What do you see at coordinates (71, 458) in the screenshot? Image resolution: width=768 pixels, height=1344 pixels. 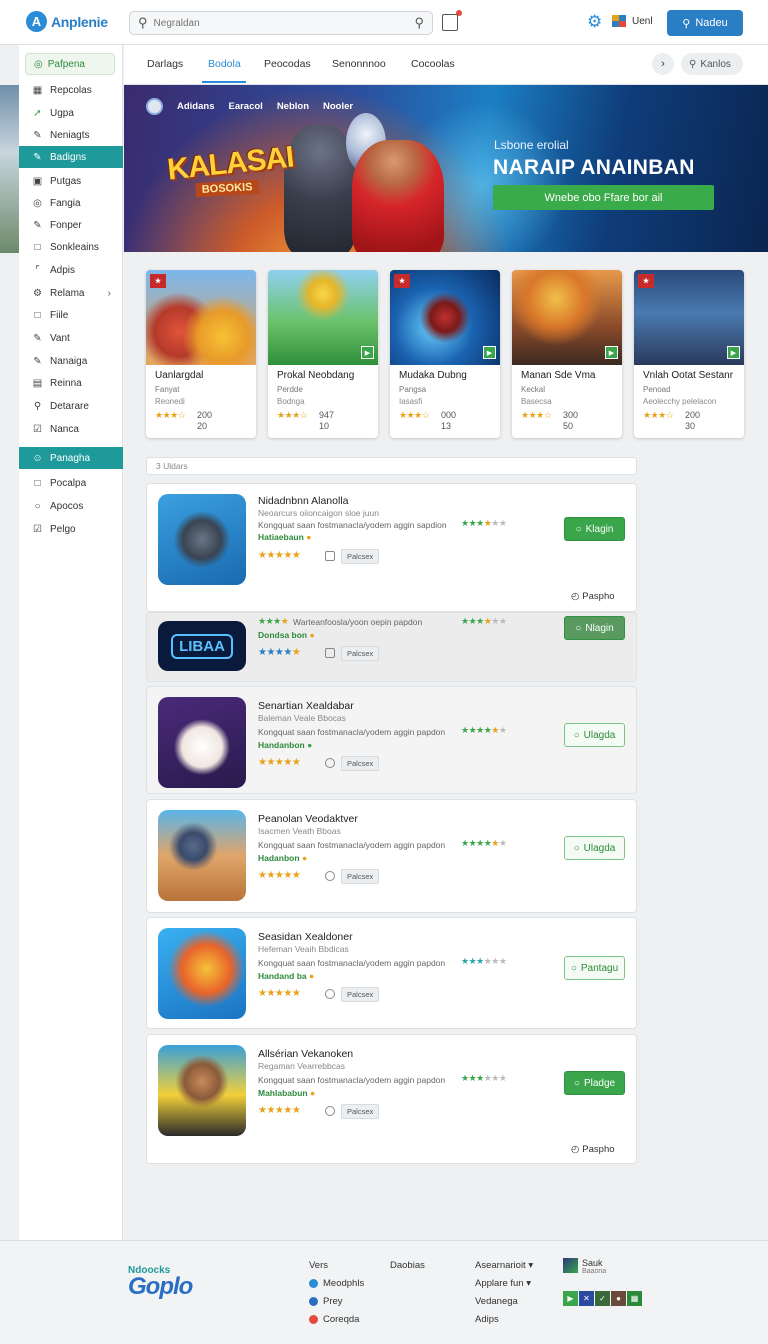 I see `sidebar-section-panagha: ☺ Panagha` at bounding box center [71, 458].